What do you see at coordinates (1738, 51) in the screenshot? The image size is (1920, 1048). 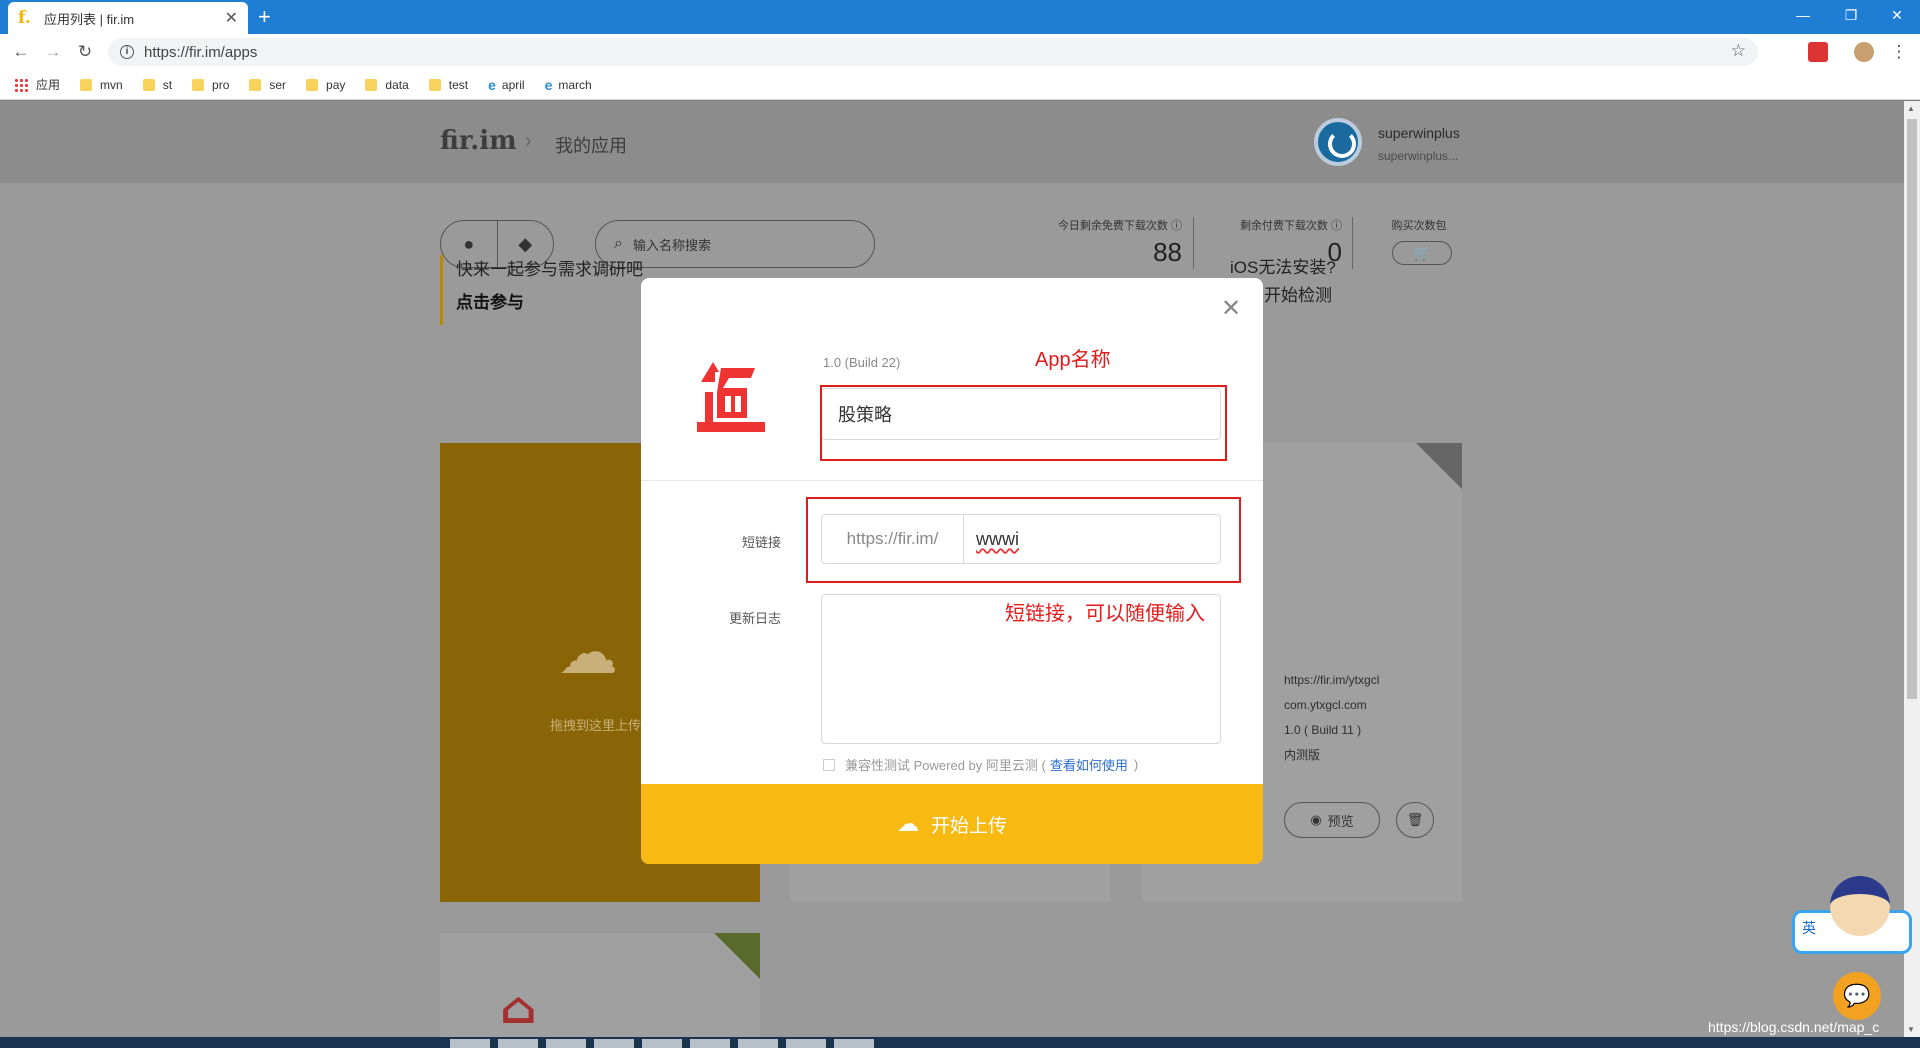 I see `bookmark-star-icon: ☆` at bounding box center [1738, 51].